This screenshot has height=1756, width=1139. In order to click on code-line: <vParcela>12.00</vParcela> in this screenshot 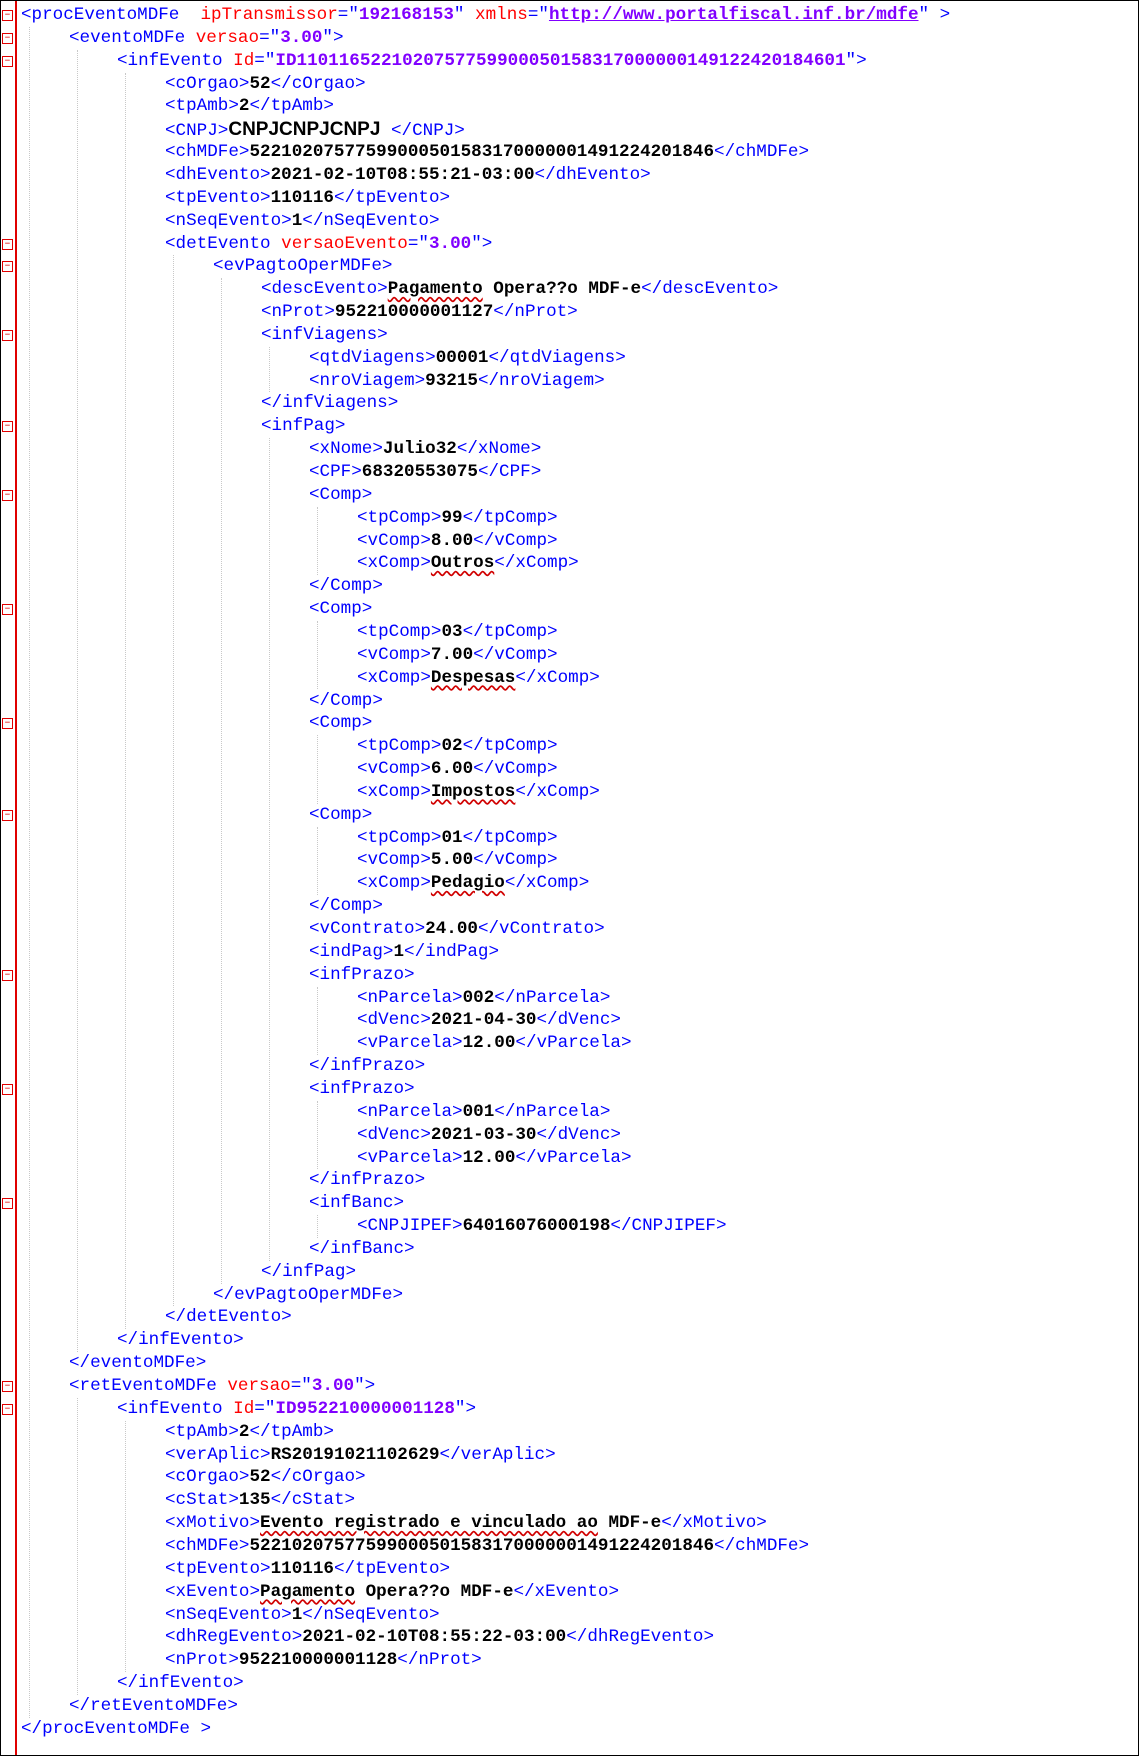, I will do `click(494, 1158)`.